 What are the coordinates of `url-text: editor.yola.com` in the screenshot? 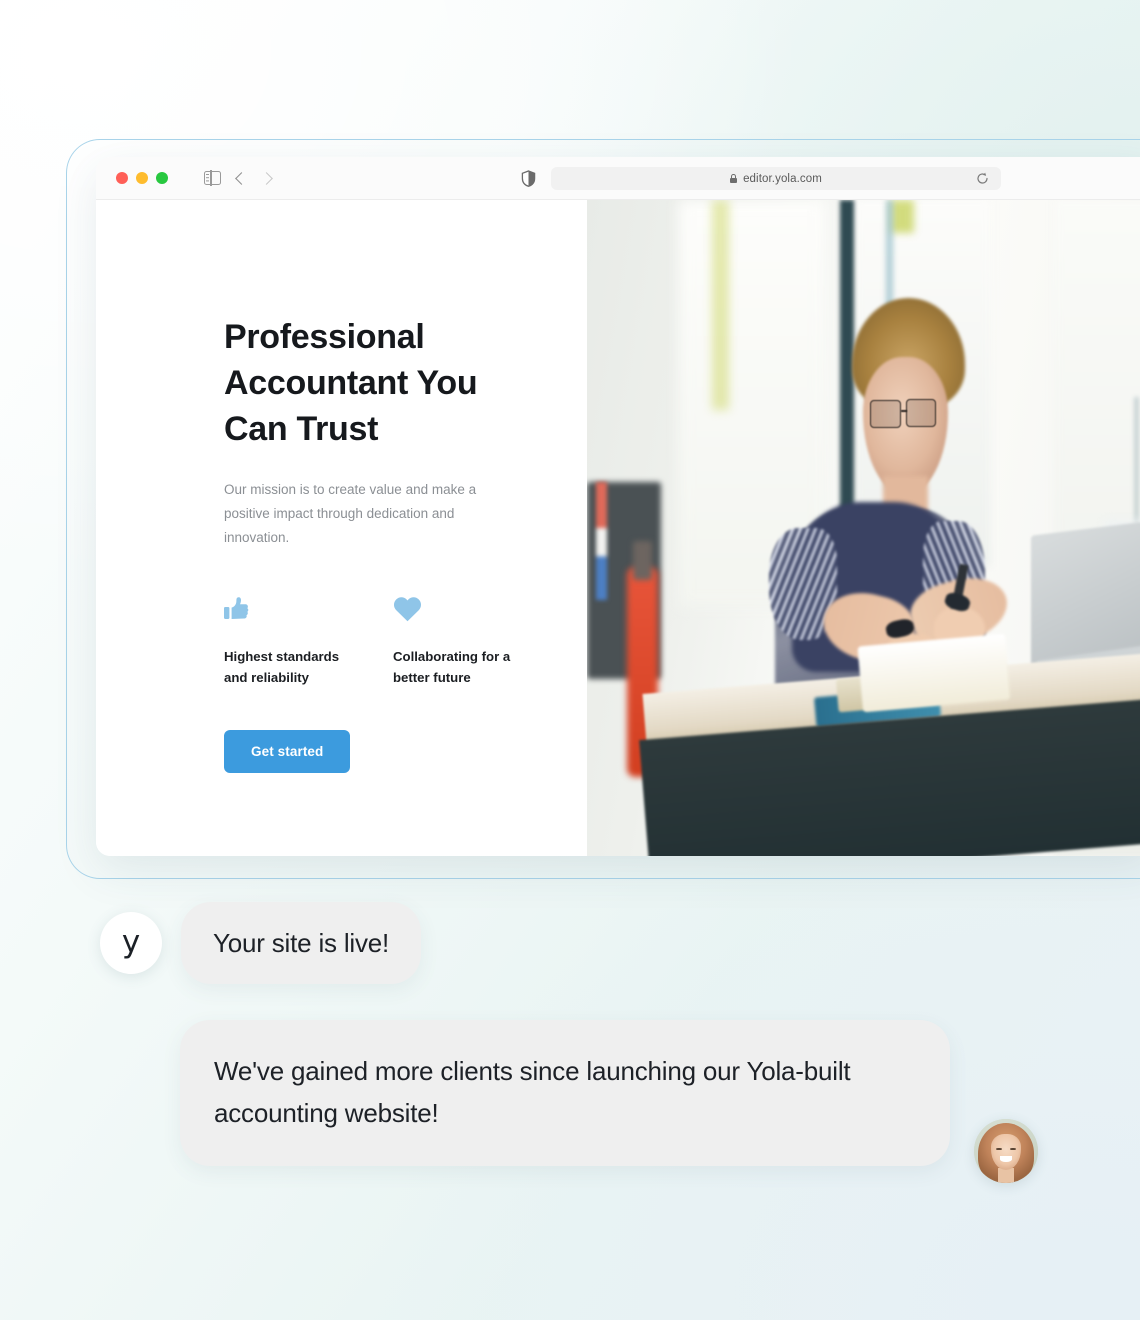 It's located at (782, 178).